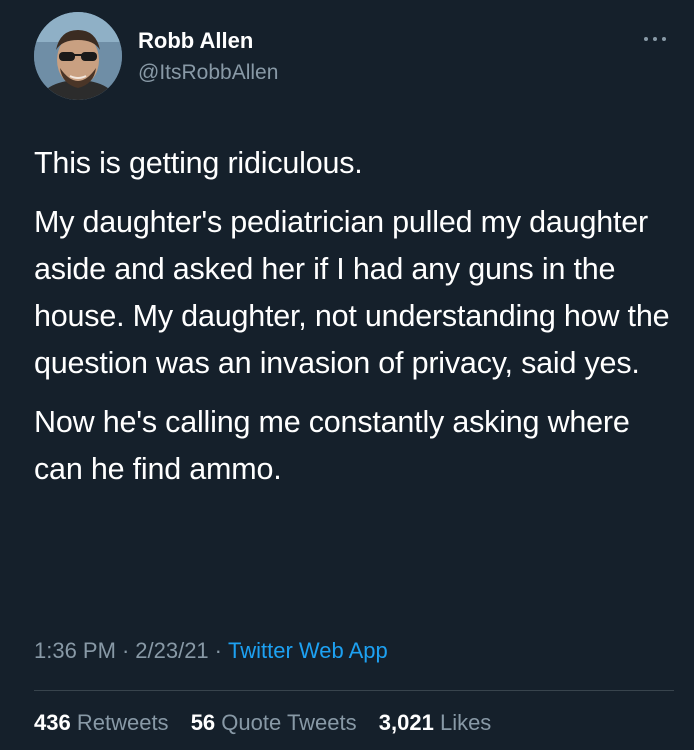 The height and width of the screenshot is (750, 694). What do you see at coordinates (211, 651) in the screenshot?
I see `tweet-metadata: 1:36 PM · 2/23/21 · Twitter Web App` at bounding box center [211, 651].